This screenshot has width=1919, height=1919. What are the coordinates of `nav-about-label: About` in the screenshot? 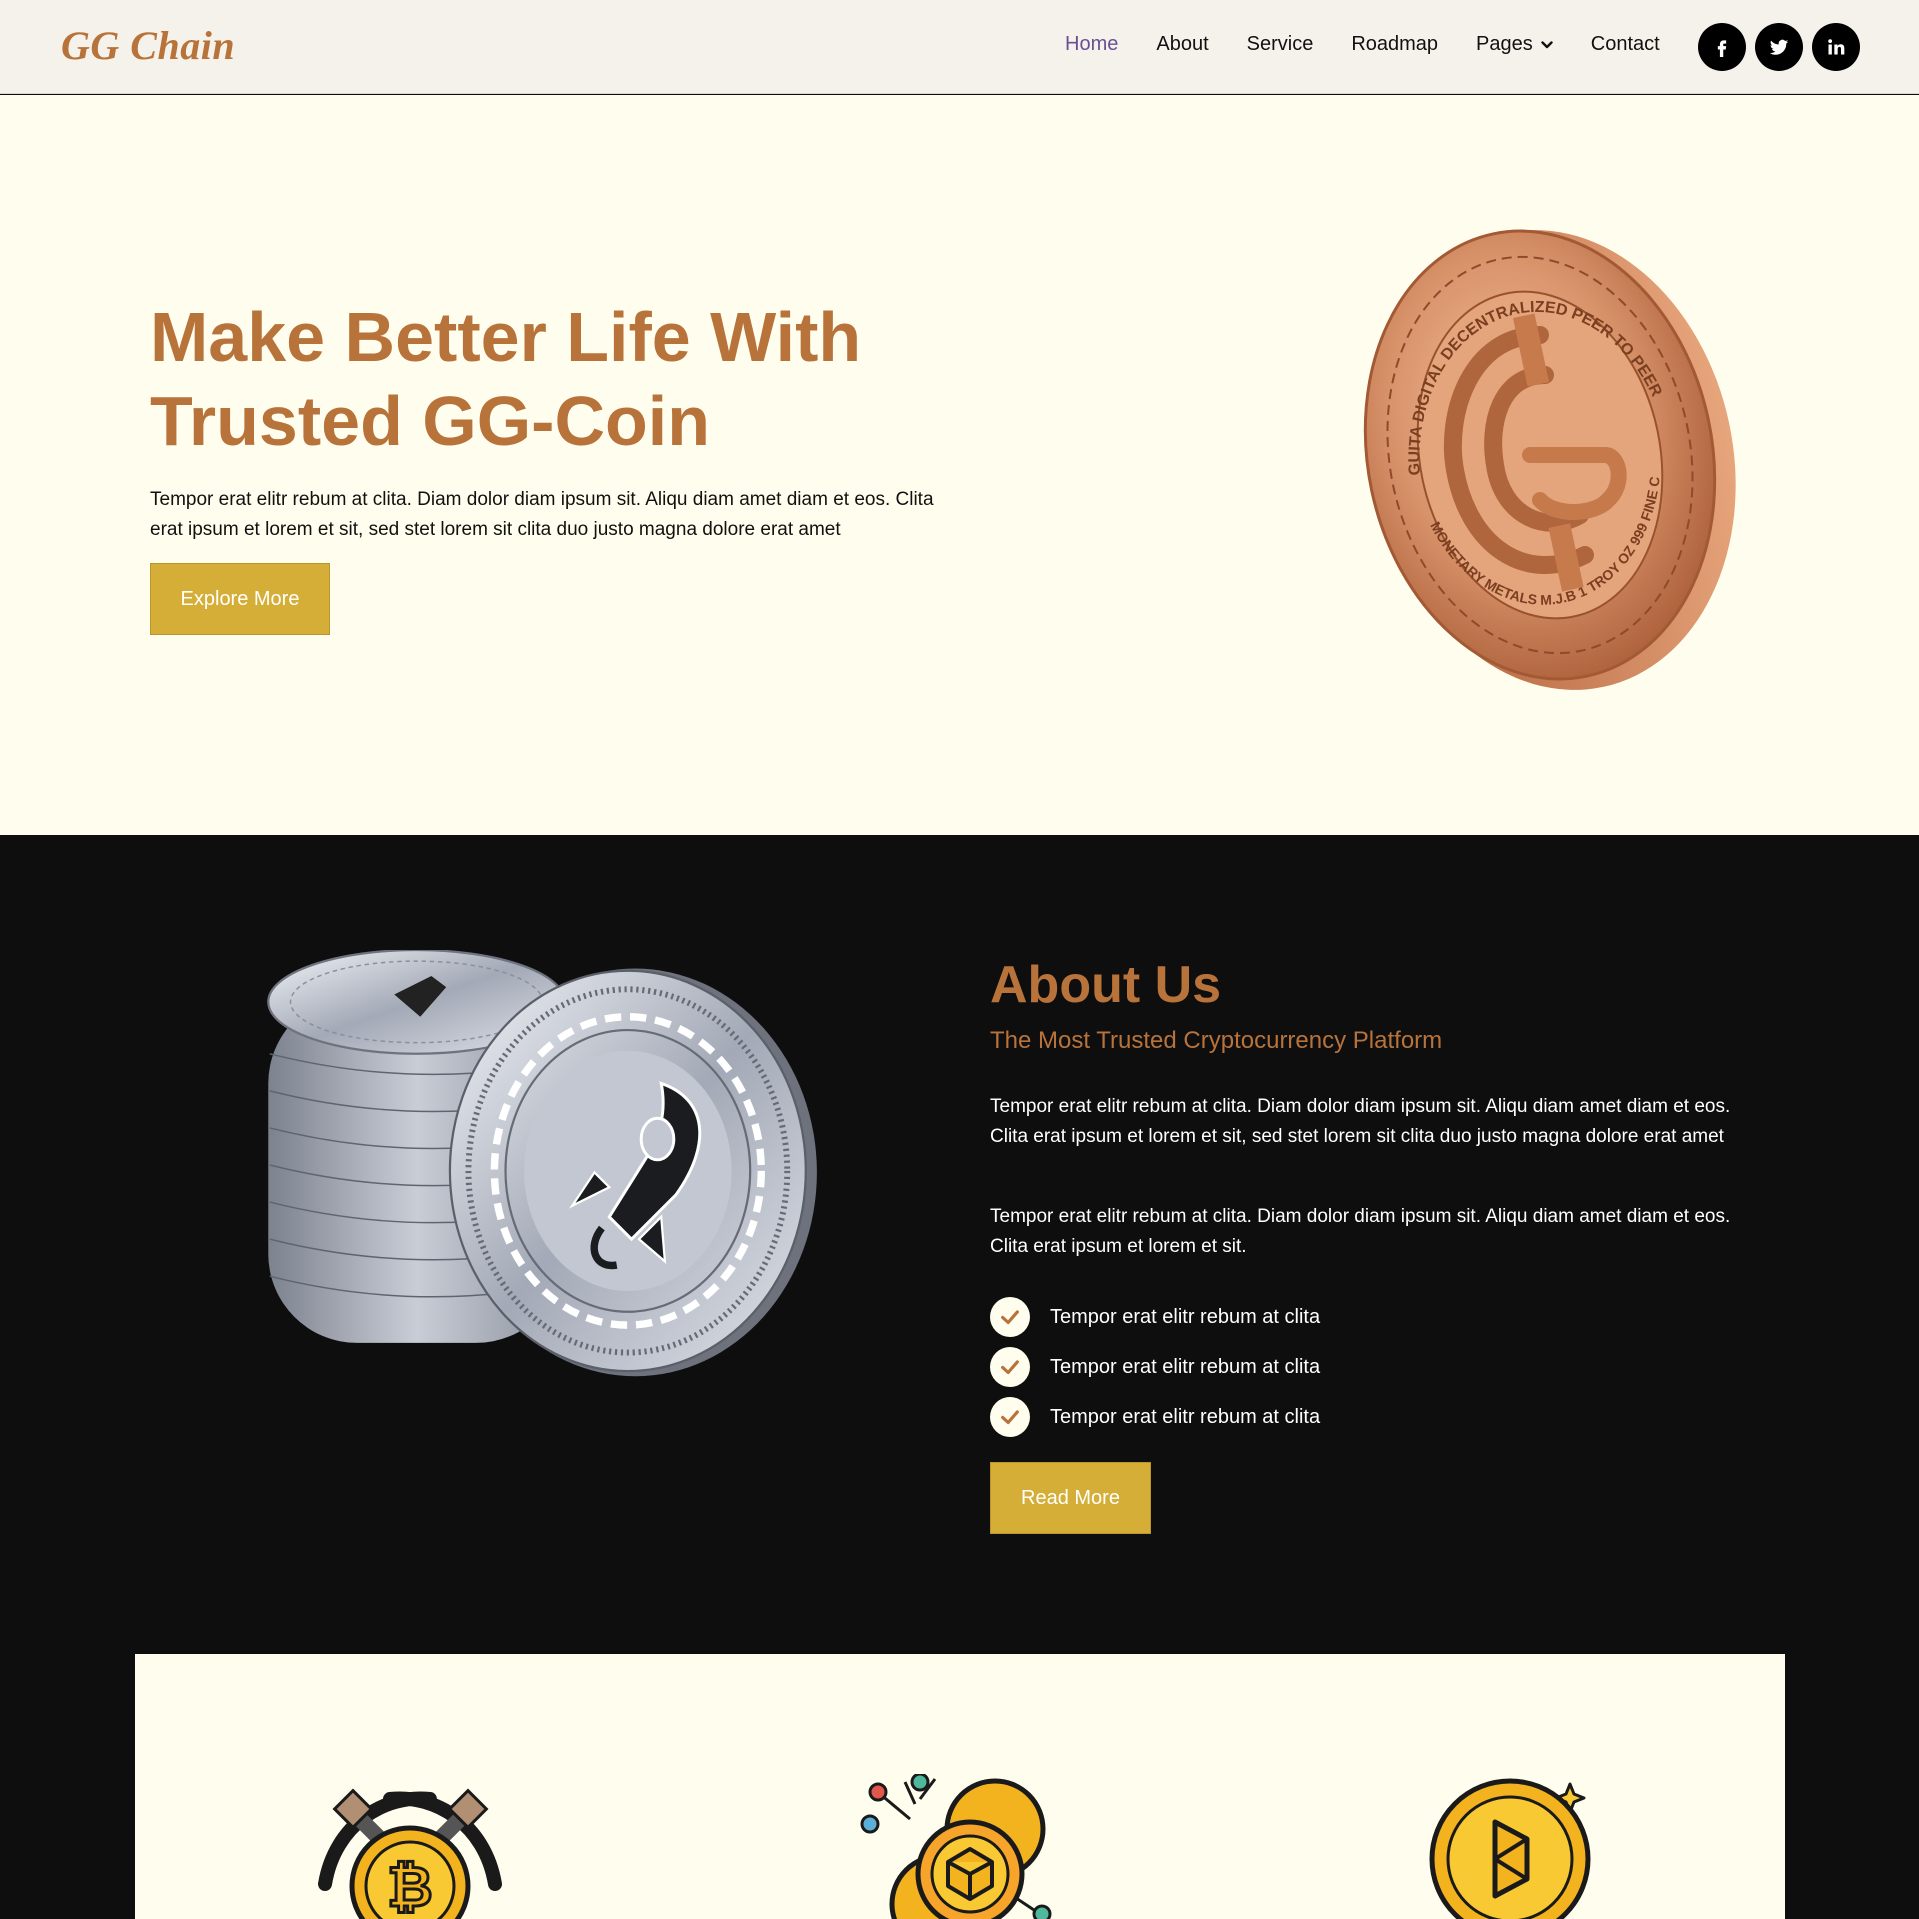 It's located at (1182, 44).